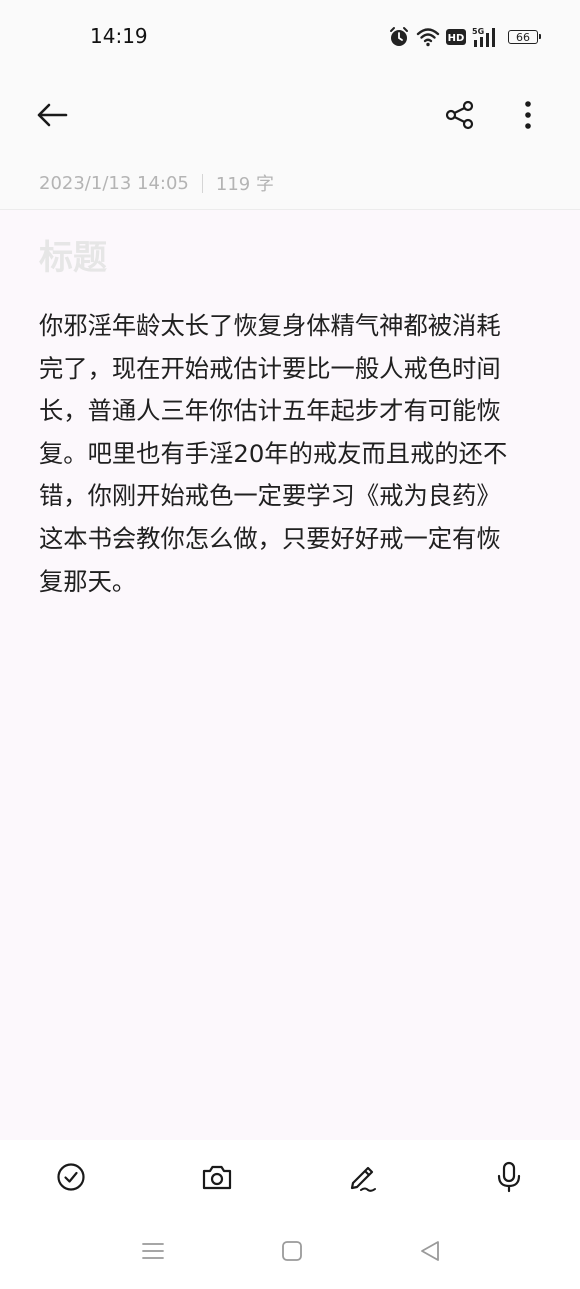  Describe the element at coordinates (485, 37) in the screenshot. I see `signal-5g-icon: 5G` at that location.